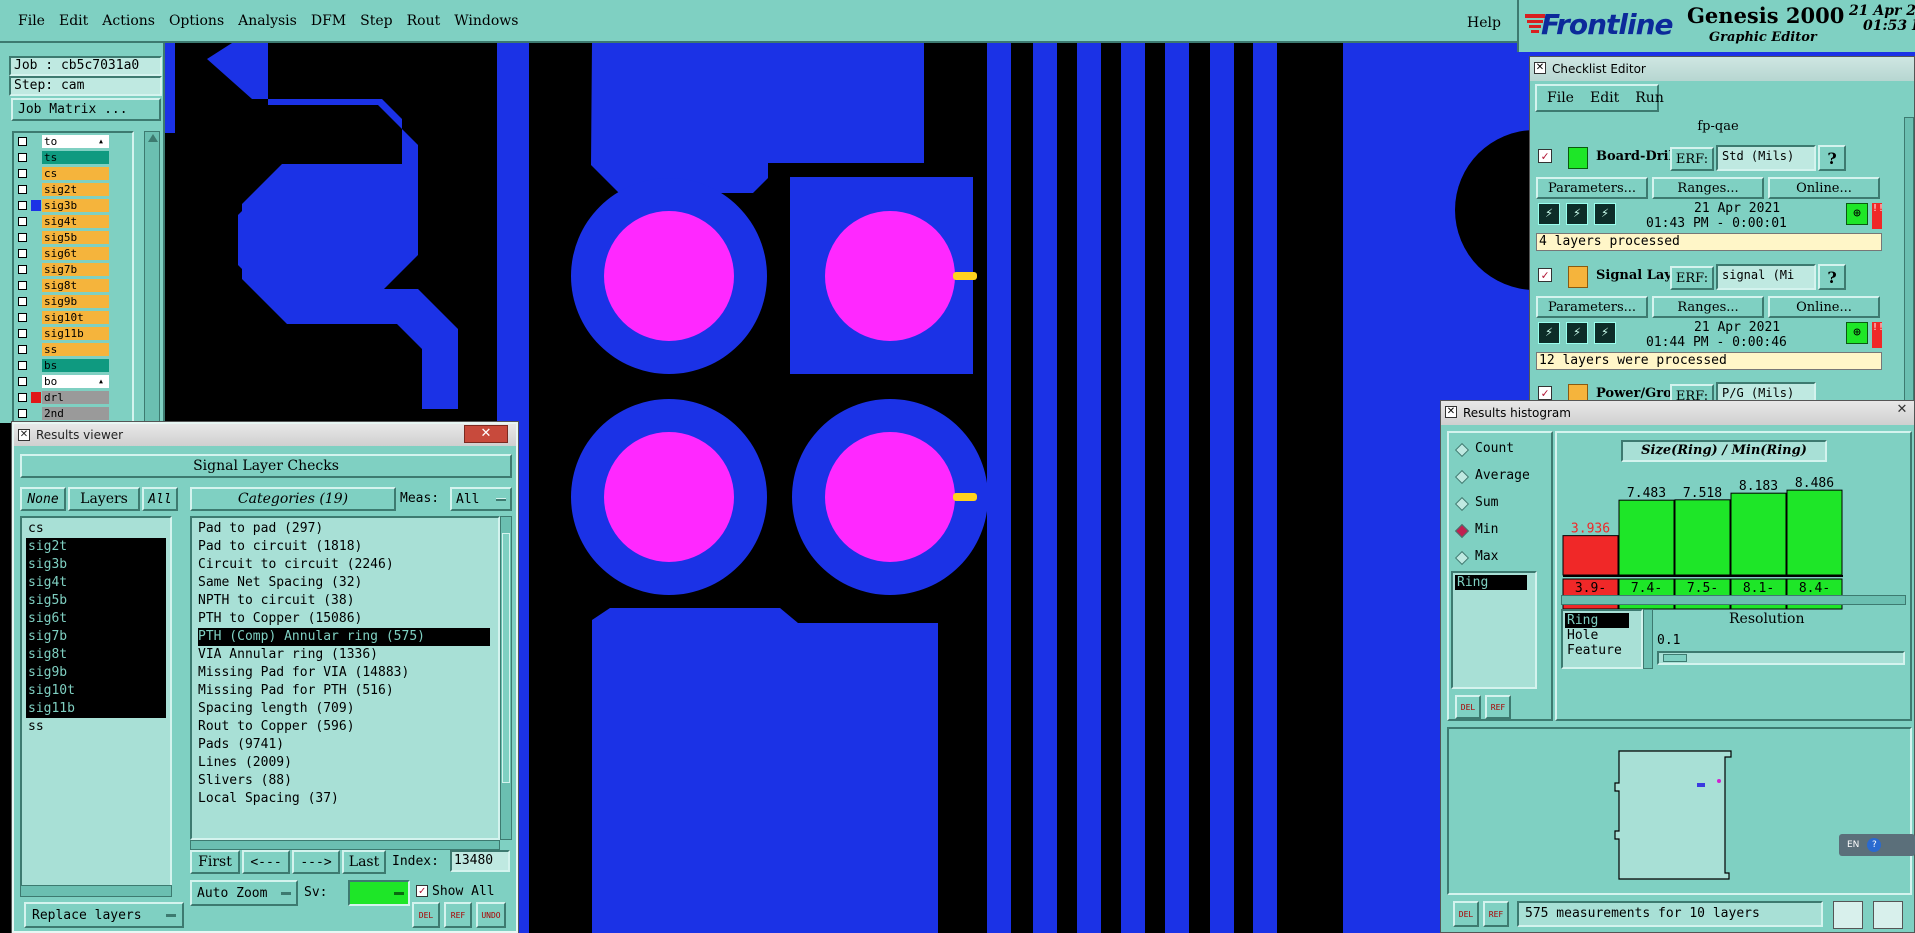  I want to click on sv-color-dropdown, so click(379, 893).